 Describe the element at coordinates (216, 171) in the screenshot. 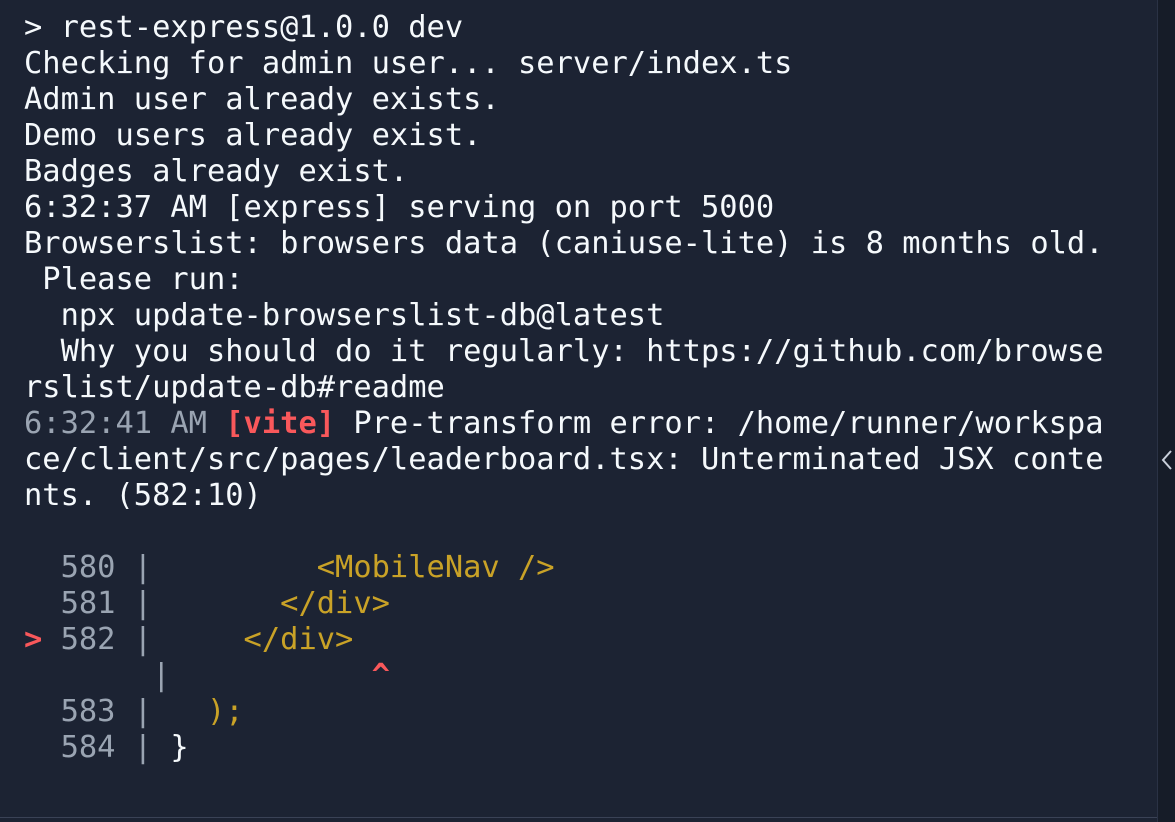

I see `log-line: Badges already exist.` at that location.